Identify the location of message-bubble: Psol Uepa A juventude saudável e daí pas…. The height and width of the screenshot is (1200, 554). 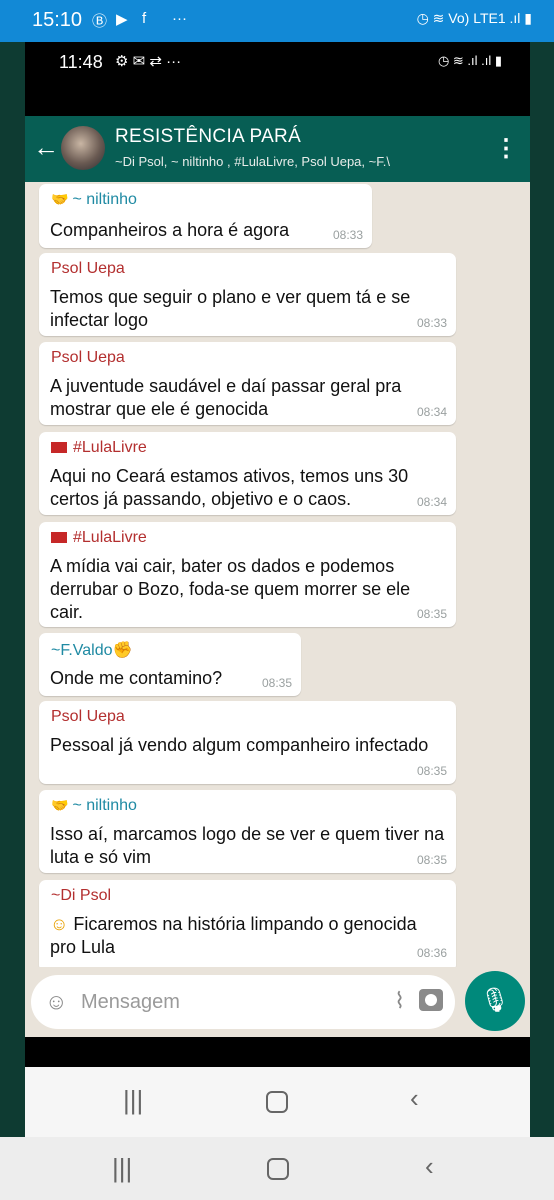
(247, 383).